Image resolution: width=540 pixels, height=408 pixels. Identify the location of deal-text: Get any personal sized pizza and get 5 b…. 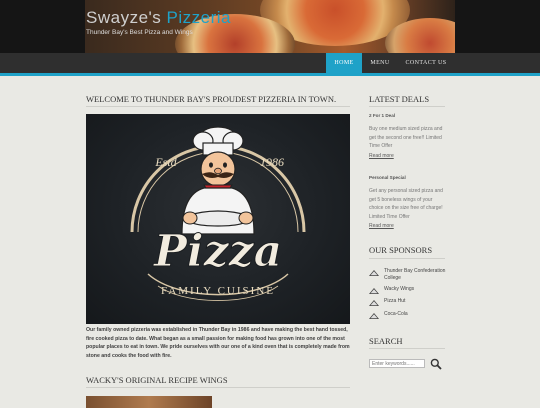
(406, 204).